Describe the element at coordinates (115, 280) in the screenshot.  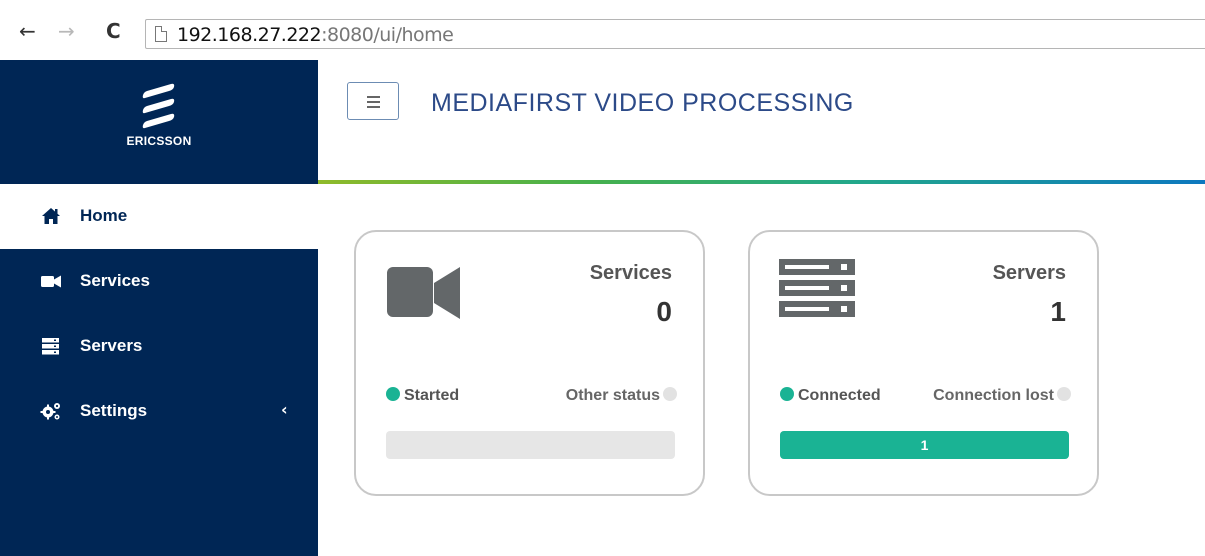
I see `sidebar-item-label: Services` at that location.